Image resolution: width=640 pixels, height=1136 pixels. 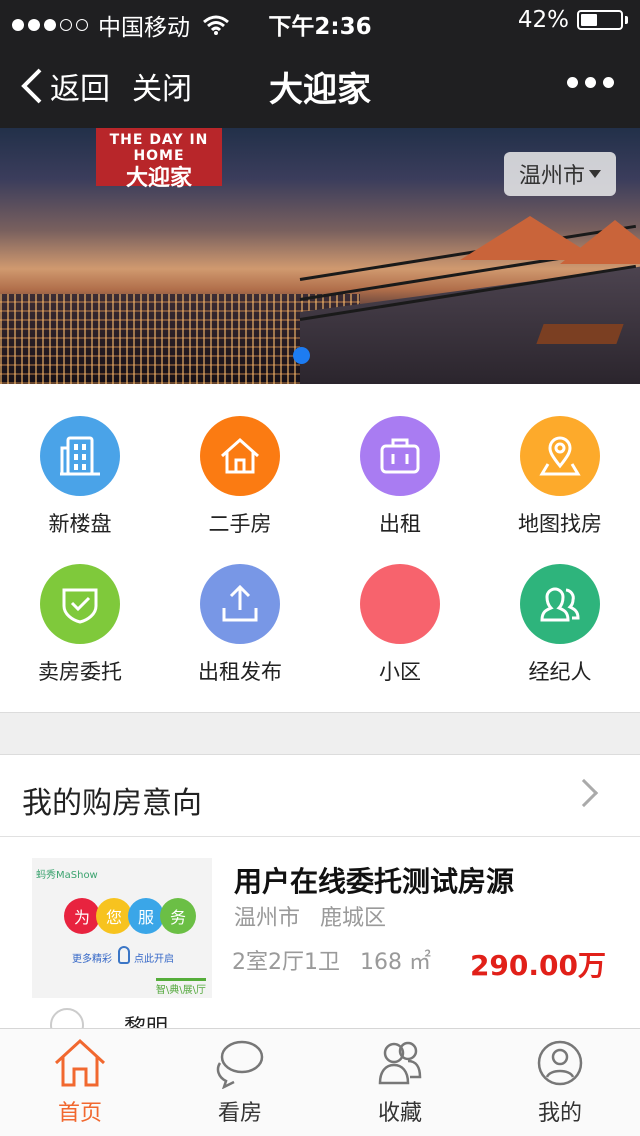 What do you see at coordinates (180, 987) in the screenshot?
I see `thumb-footer: 智\典\展\厅` at bounding box center [180, 987].